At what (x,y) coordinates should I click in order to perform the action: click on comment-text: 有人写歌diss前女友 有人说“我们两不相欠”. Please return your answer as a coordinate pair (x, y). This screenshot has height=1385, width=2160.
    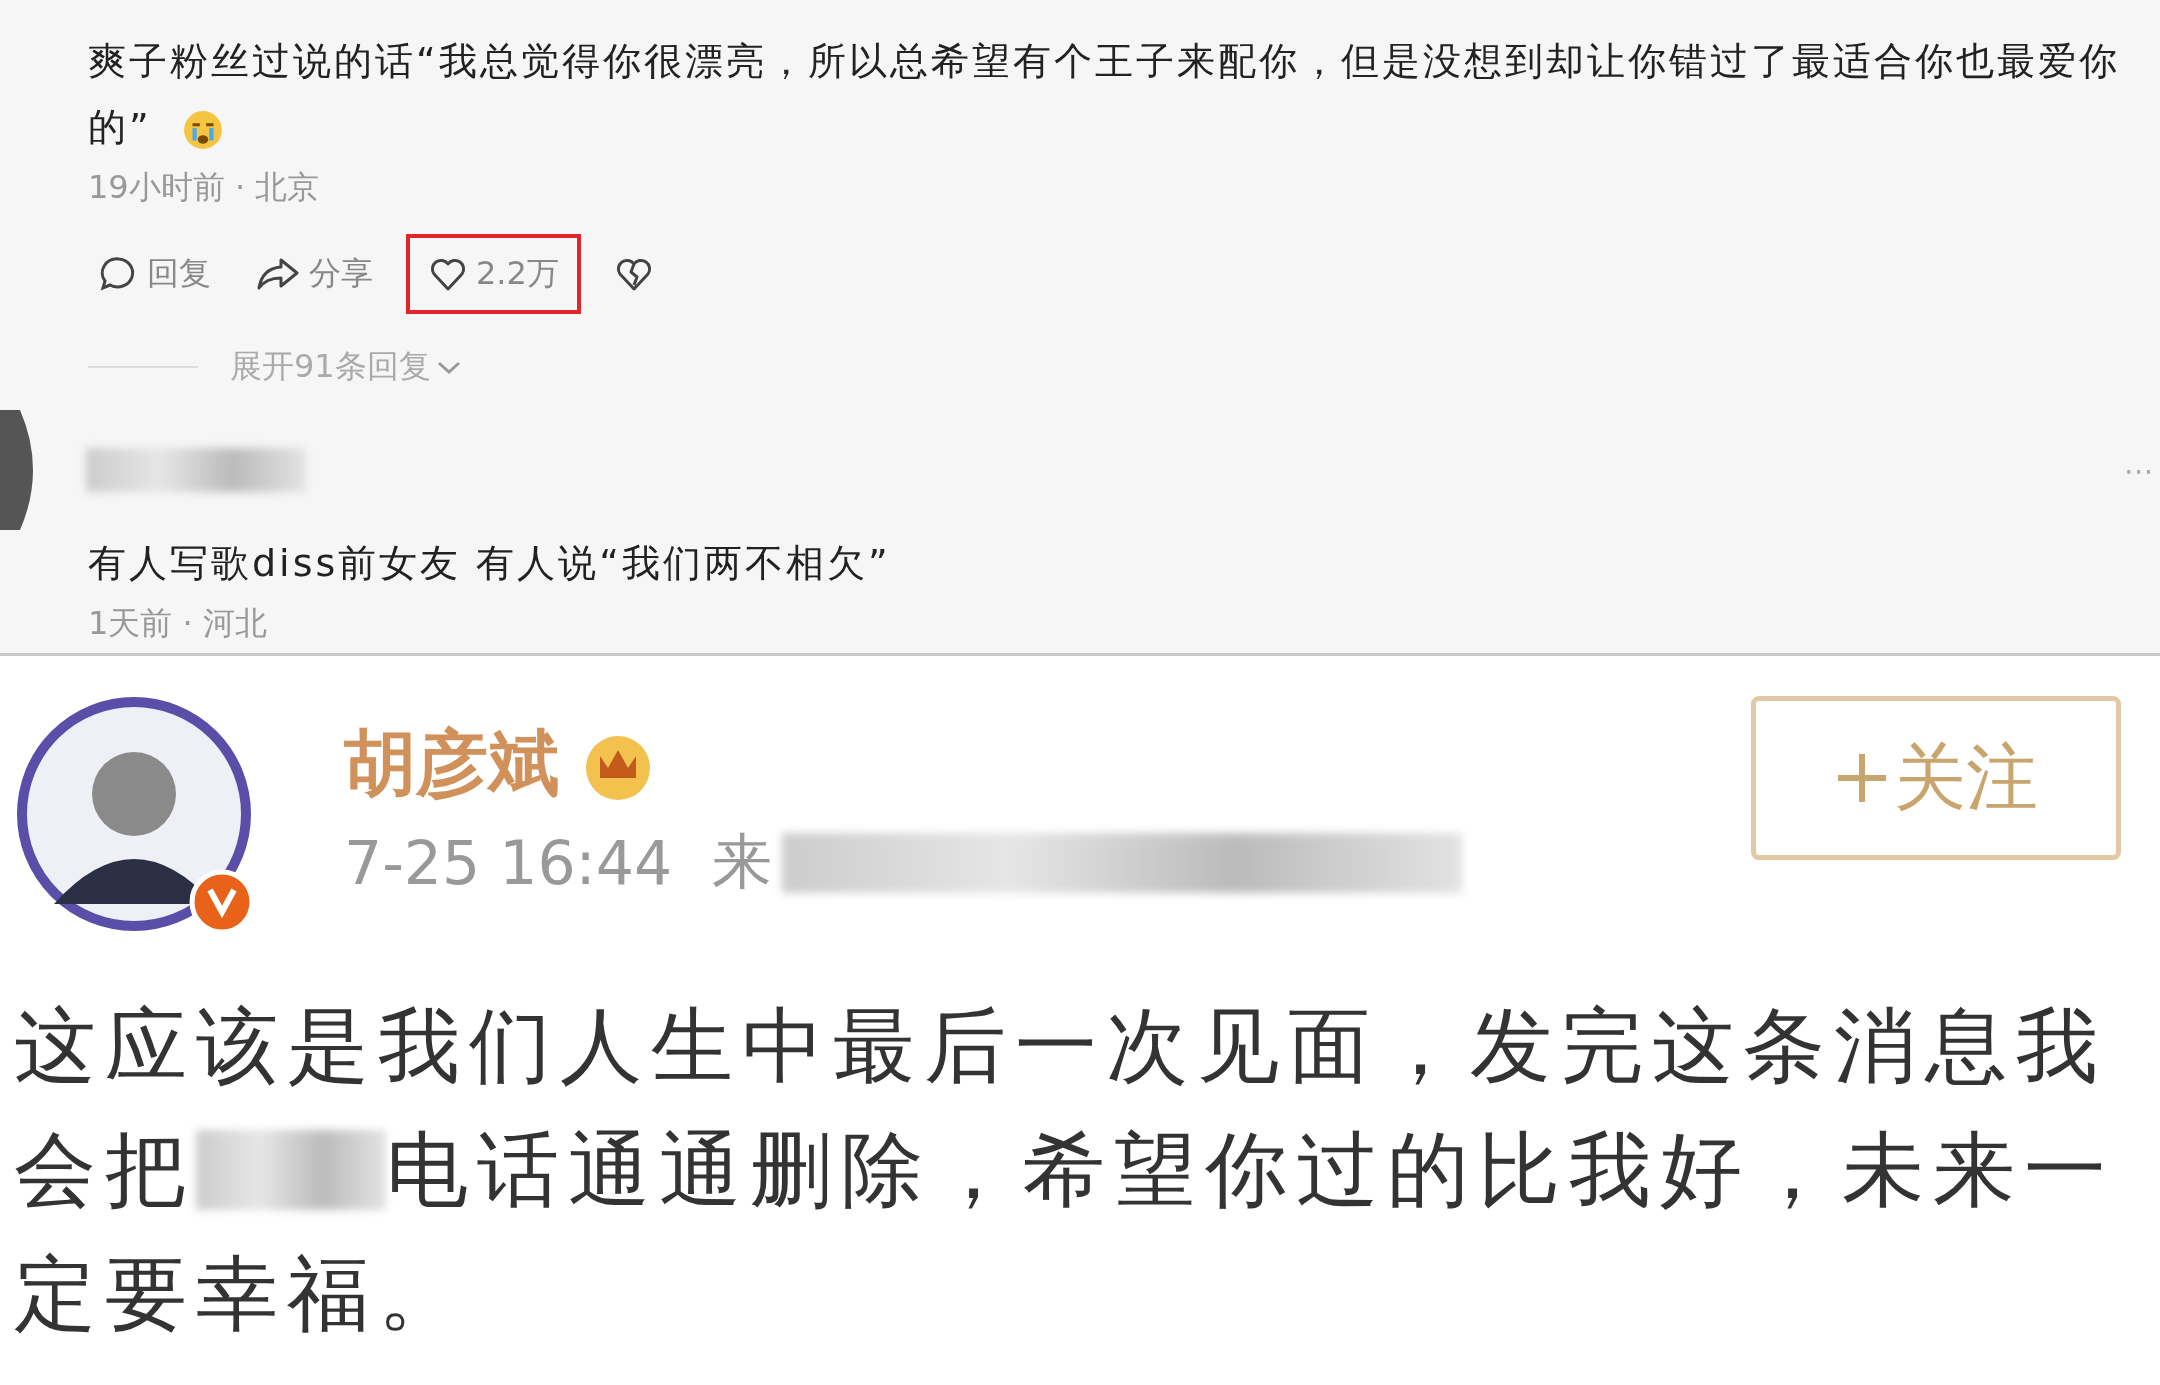
    Looking at the image, I should click on (490, 563).